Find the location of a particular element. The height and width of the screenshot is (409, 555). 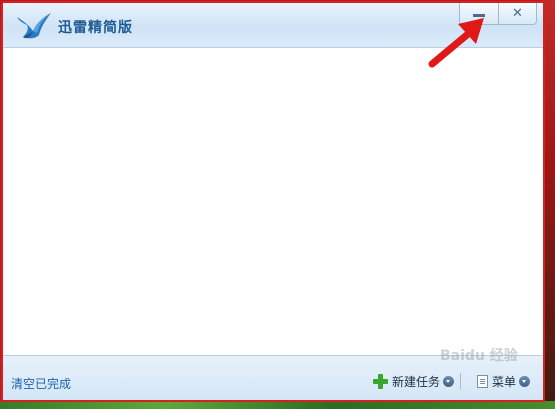

close-button: ✕ is located at coordinates (517, 13).